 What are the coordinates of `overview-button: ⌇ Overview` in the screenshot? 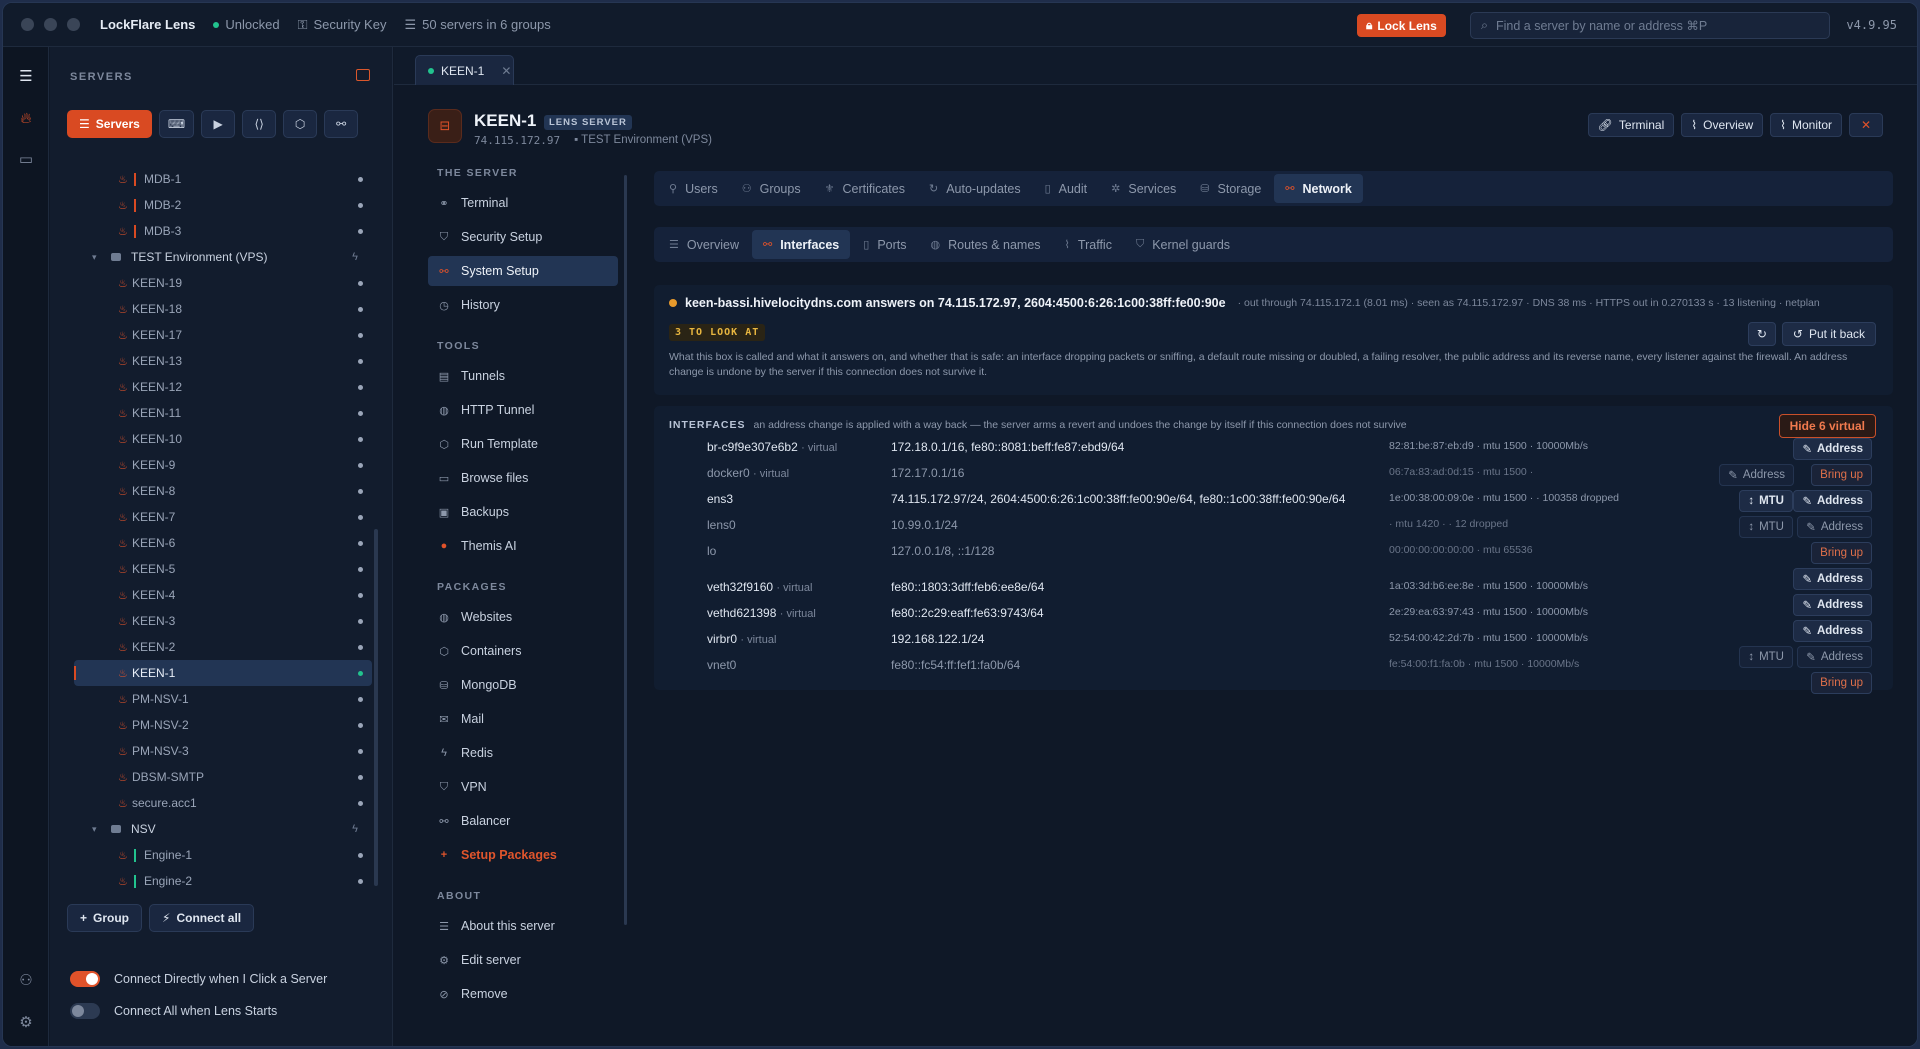 It's located at (1722, 125).